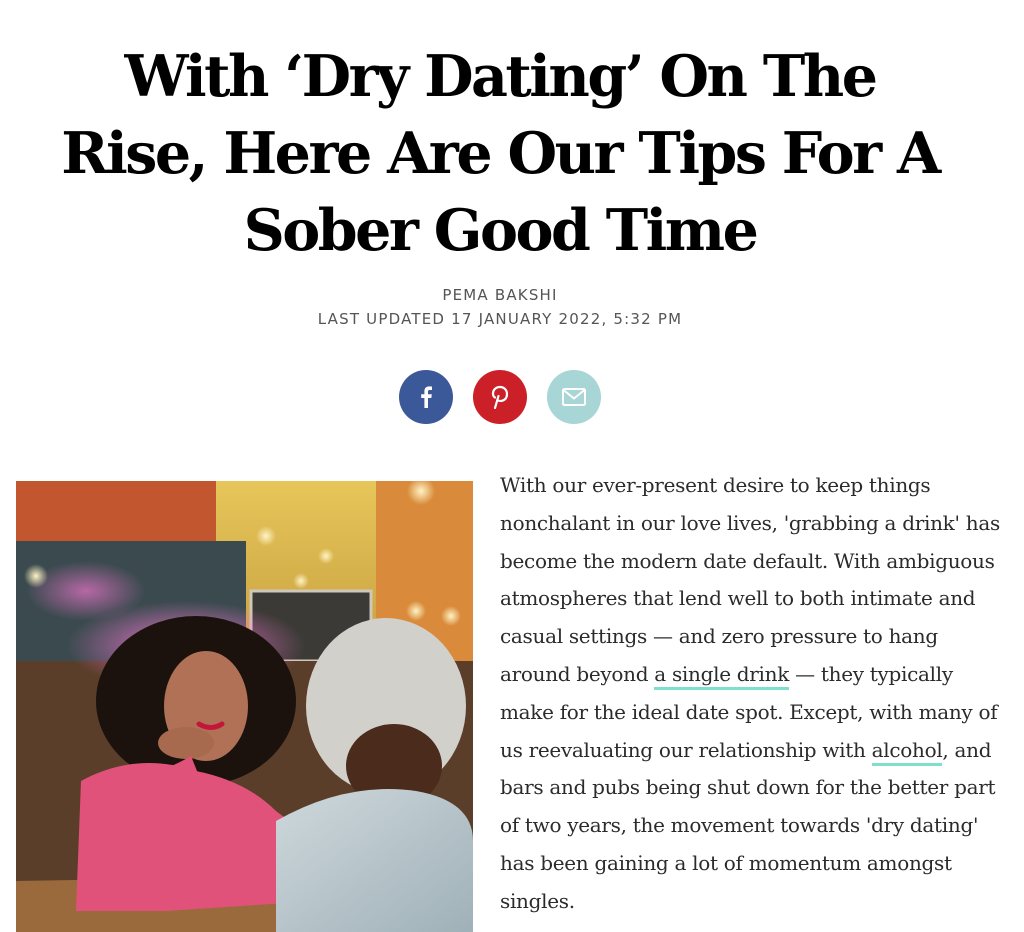  I want to click on alcohol-link: alcohol, so click(907, 751).